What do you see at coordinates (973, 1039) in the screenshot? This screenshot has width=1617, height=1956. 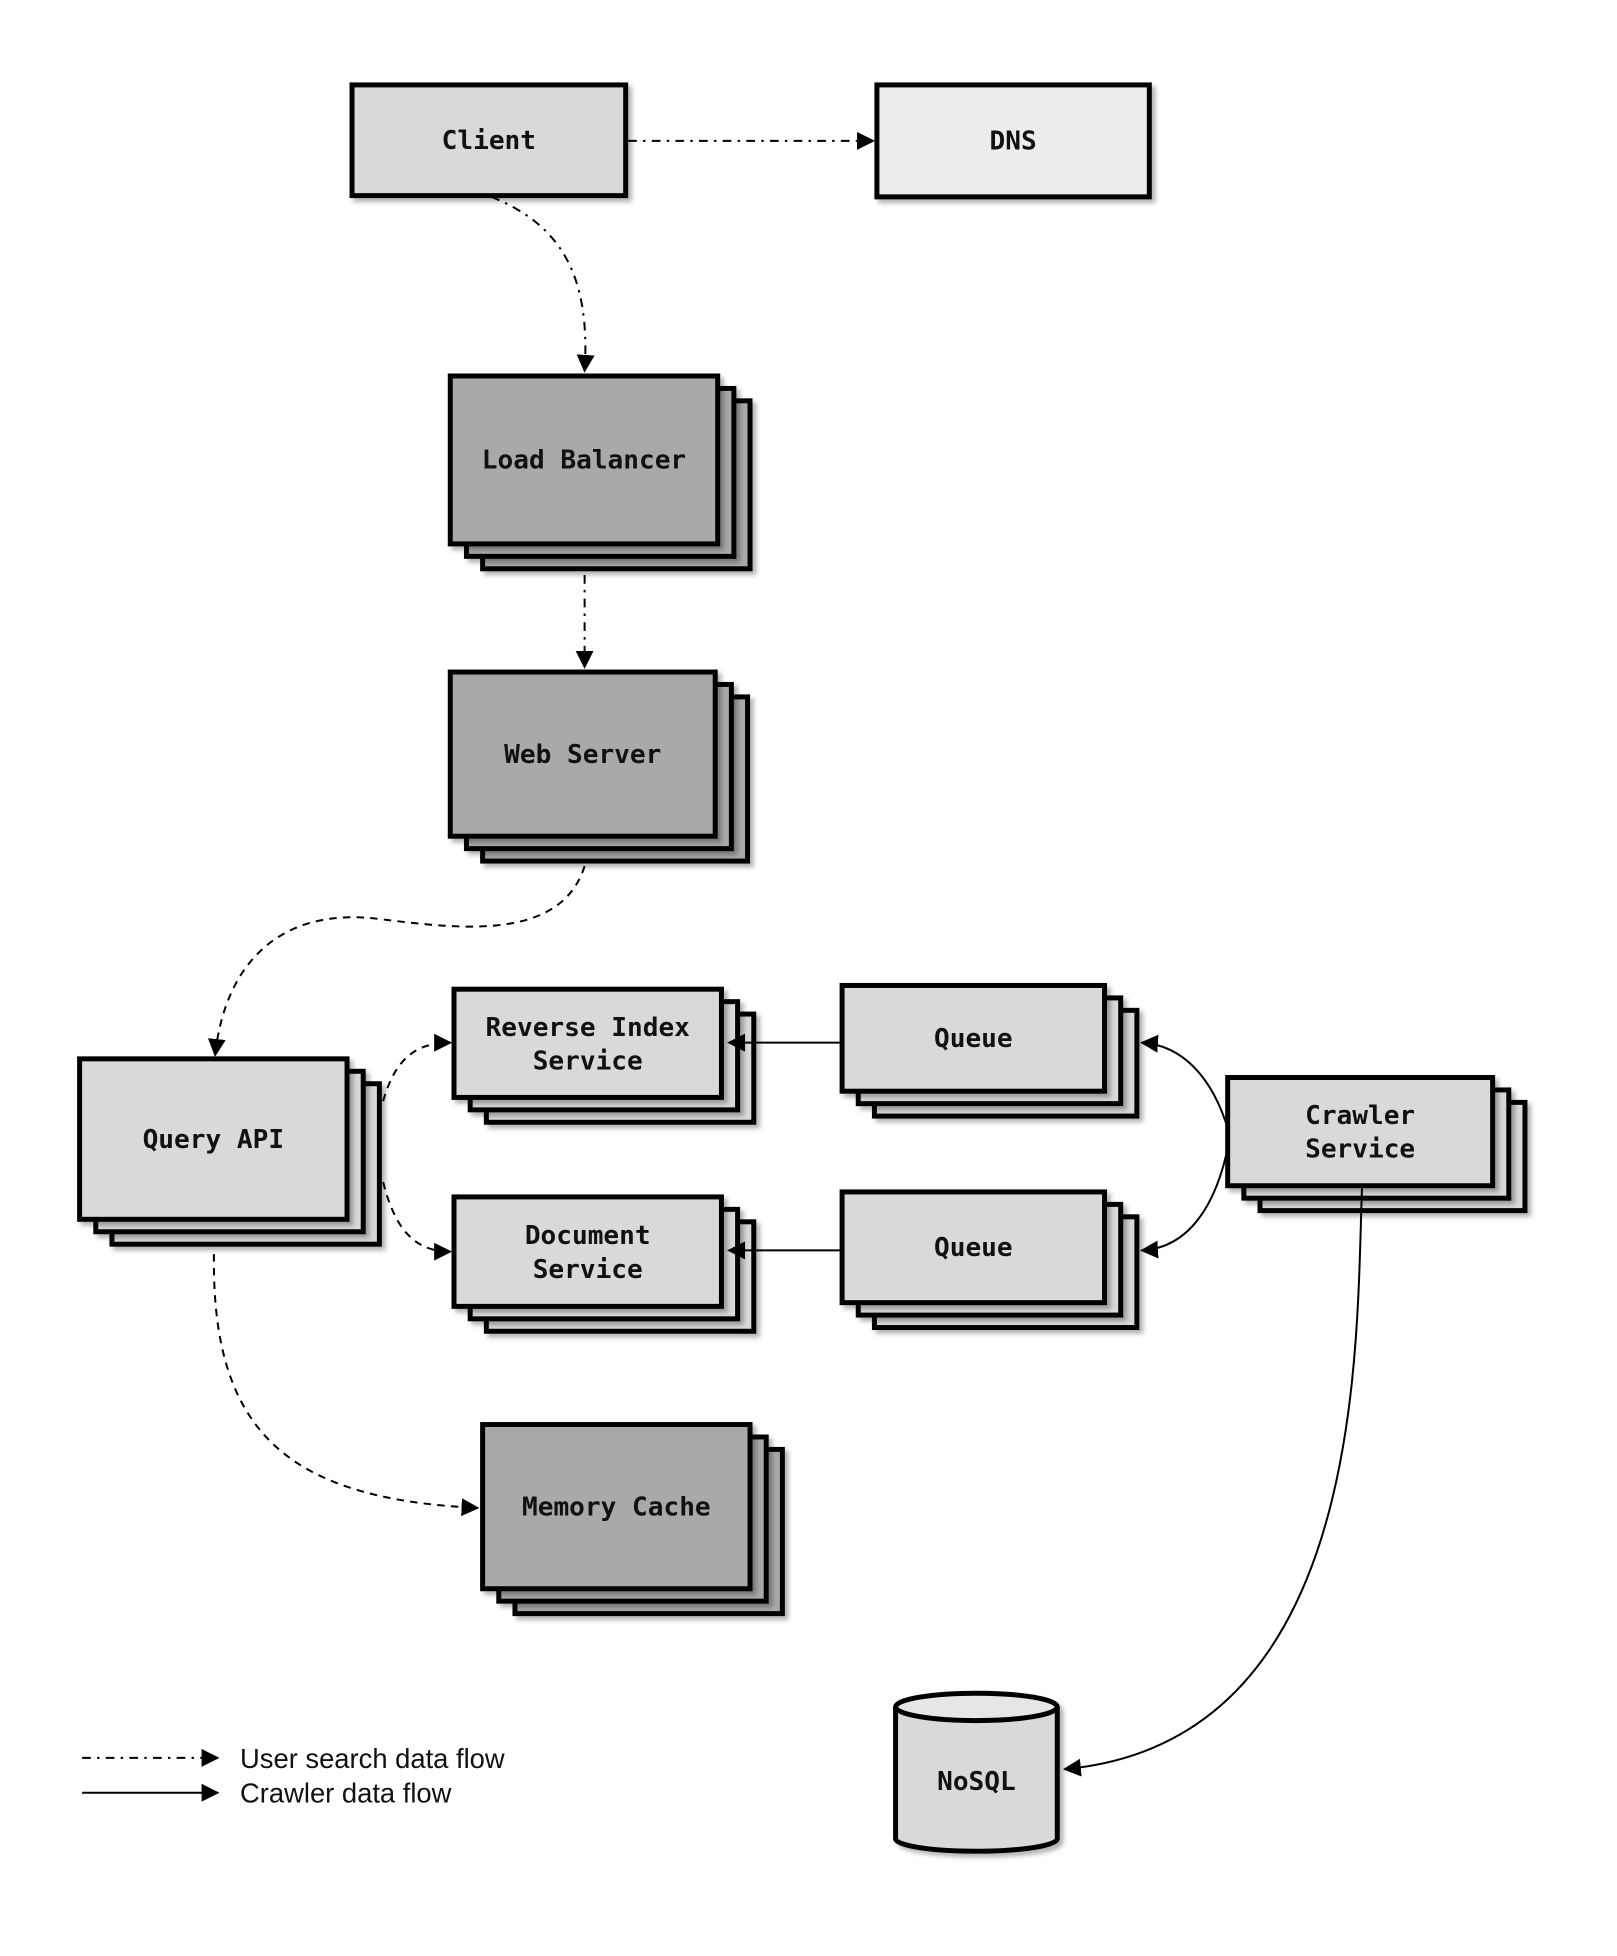 I see `queue-top-label: Queue` at bounding box center [973, 1039].